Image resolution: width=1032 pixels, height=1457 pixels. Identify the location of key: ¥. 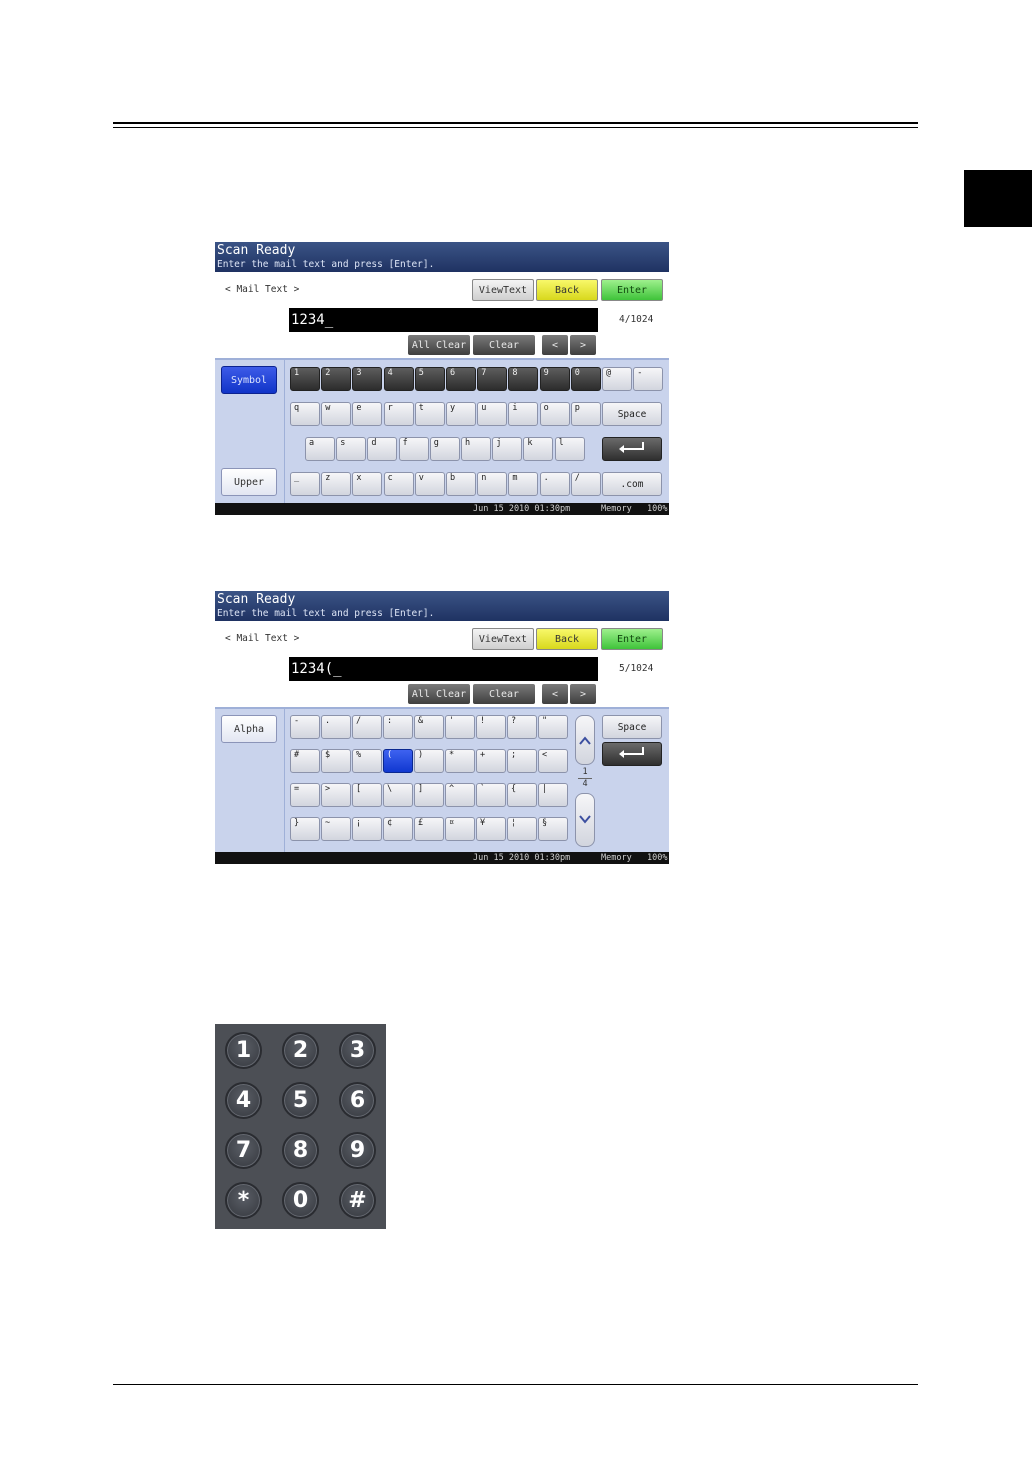
(491, 829).